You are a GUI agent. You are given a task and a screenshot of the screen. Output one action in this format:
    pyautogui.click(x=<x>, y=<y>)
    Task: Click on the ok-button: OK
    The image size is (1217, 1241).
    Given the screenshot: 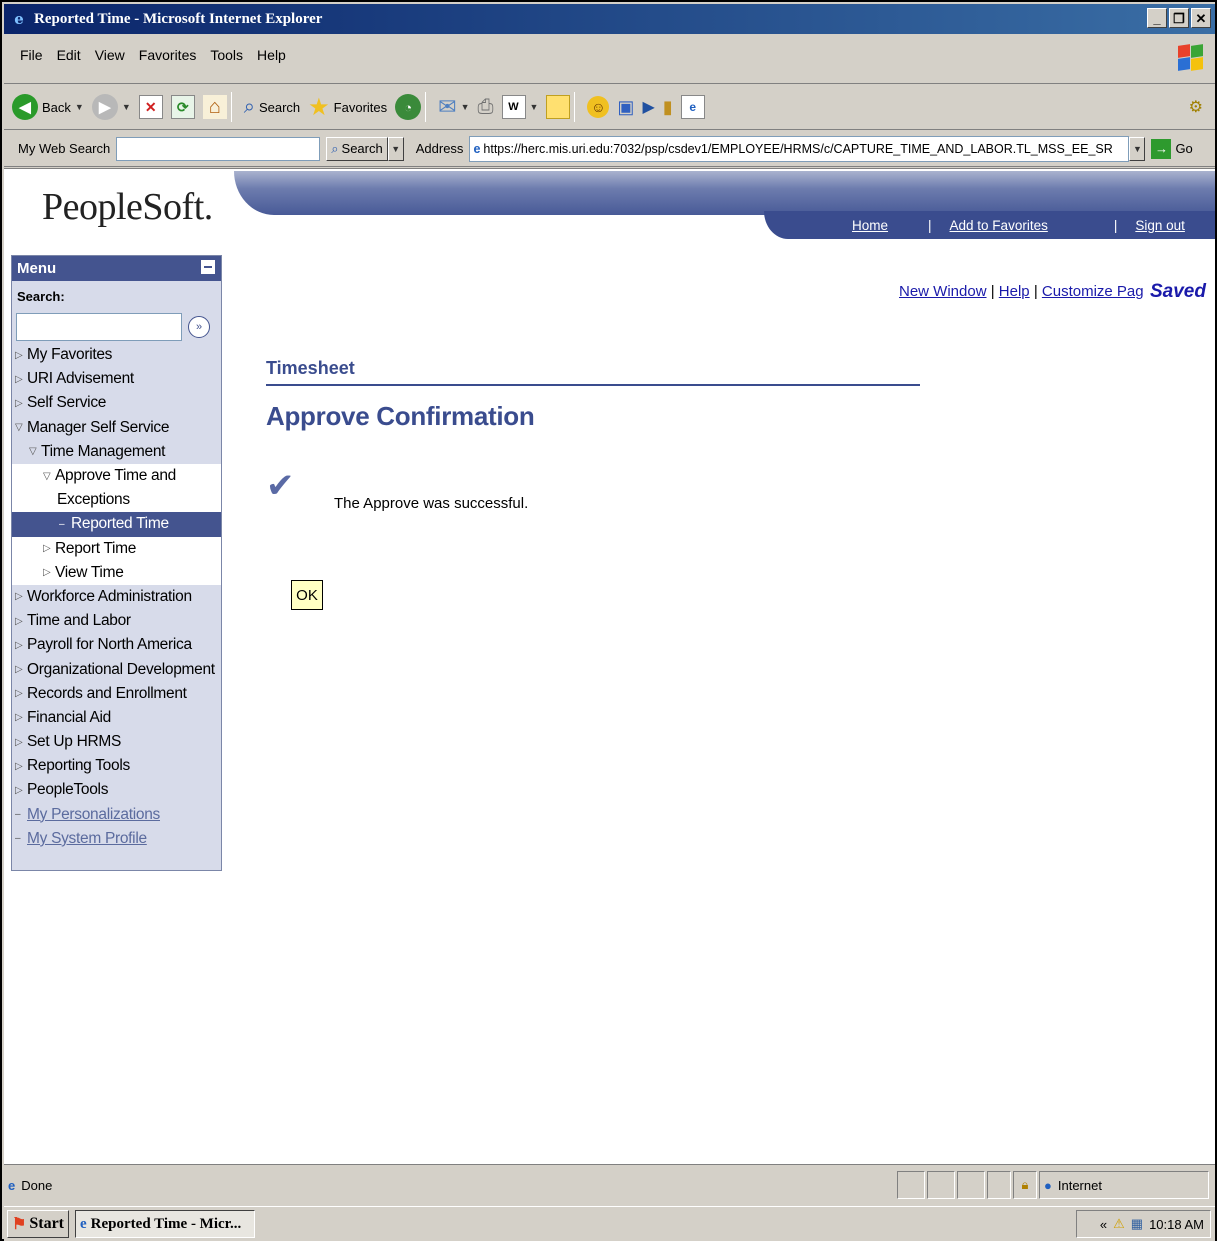 What is the action you would take?
    pyautogui.click(x=307, y=595)
    